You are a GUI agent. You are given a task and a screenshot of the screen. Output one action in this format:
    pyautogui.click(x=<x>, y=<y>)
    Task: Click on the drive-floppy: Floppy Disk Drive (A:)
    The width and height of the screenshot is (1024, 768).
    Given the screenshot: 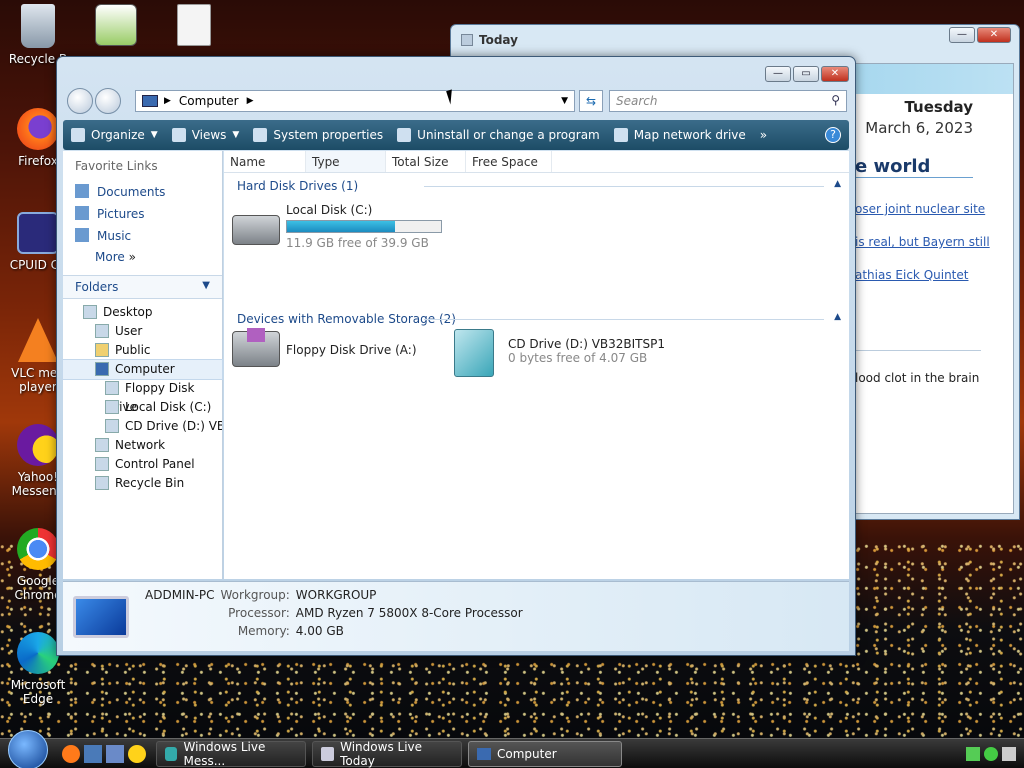 What is the action you would take?
    pyautogui.click(x=324, y=347)
    